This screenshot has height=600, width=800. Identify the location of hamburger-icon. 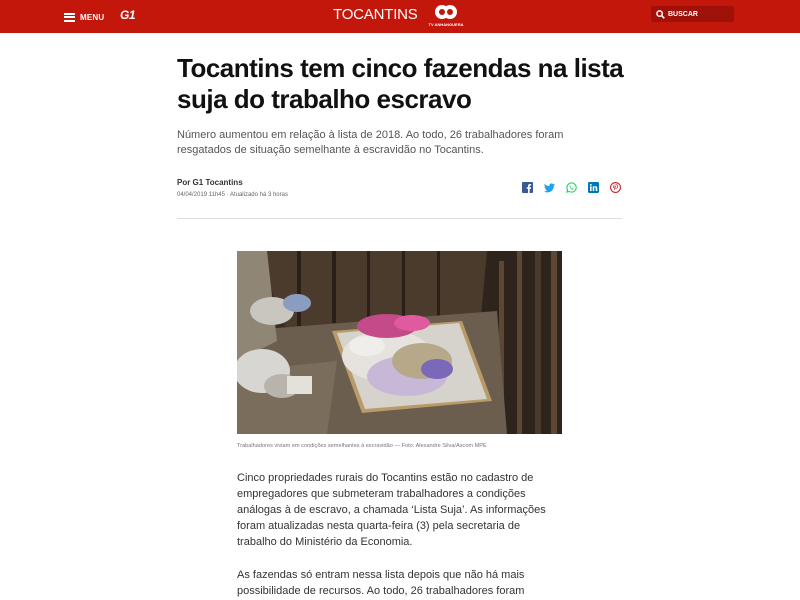
(69, 17).